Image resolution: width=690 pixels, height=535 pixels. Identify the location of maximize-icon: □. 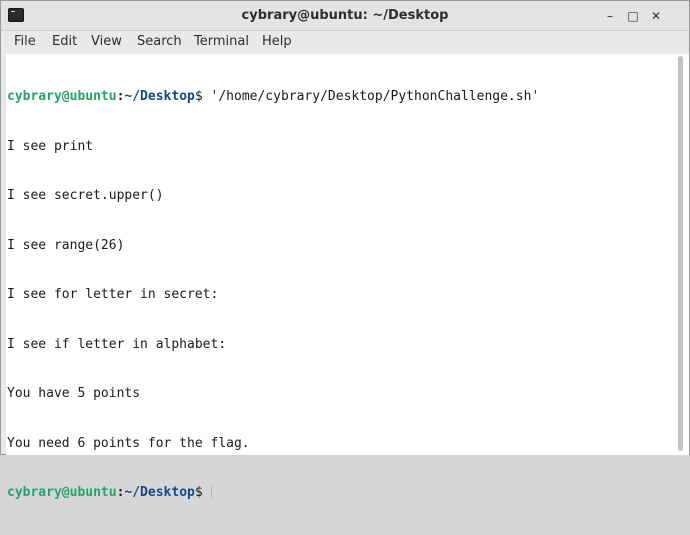
(633, 16).